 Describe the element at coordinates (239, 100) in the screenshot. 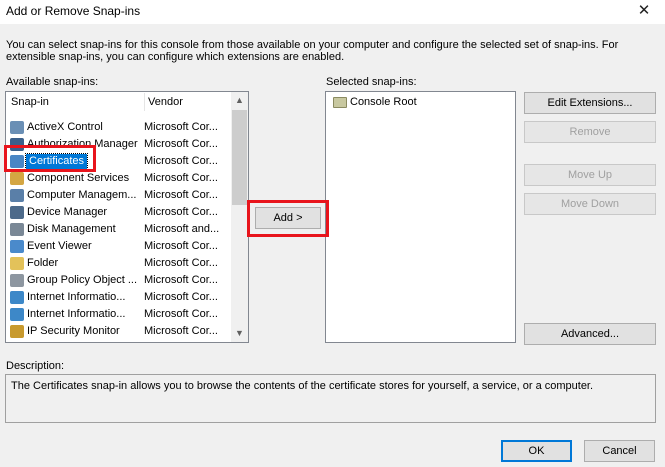

I see `scroll-up-arrow-icon: ▲` at that location.